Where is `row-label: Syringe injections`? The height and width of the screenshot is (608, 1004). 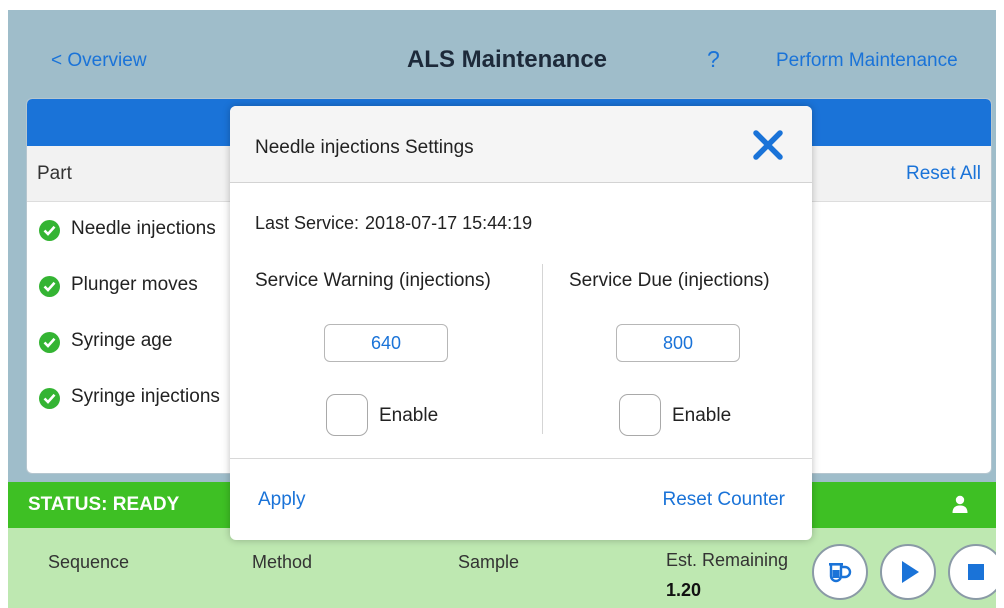
row-label: Syringe injections is located at coordinates (145, 396).